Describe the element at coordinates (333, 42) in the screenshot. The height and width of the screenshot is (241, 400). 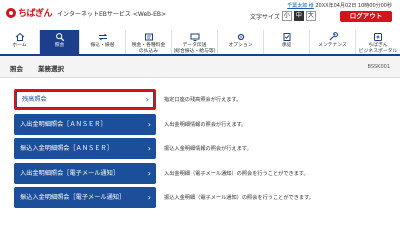
I see `nav-item-maintenance: メンテナンス` at that location.